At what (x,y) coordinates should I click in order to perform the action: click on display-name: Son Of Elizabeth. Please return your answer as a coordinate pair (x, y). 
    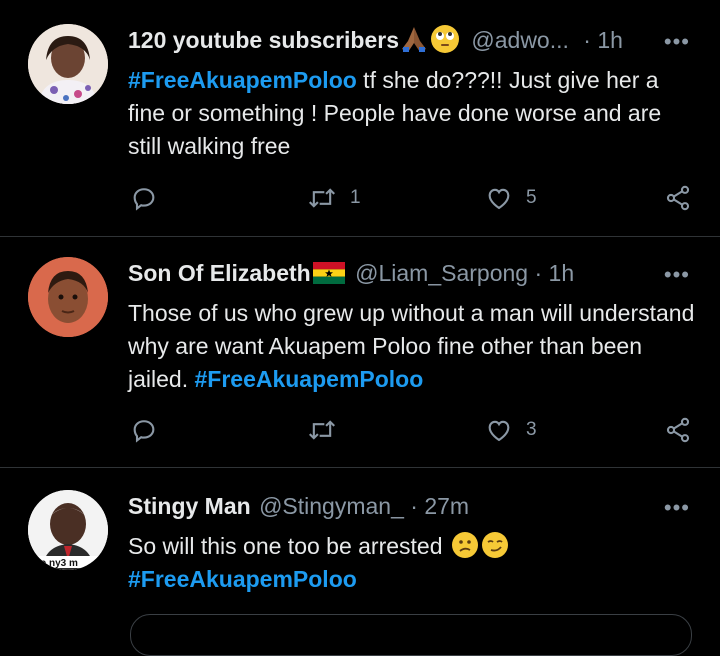
    Looking at the image, I should click on (219, 273).